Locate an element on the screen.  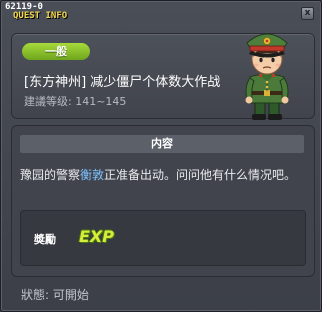
exp-reward-icon: EXP is located at coordinates (96, 236).